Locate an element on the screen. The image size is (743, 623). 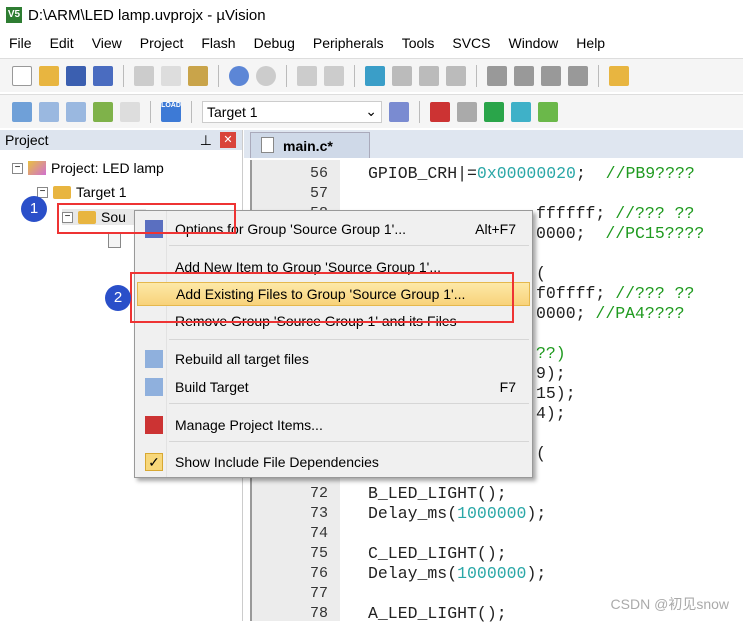
forward-icon is located at coordinates (334, 75).